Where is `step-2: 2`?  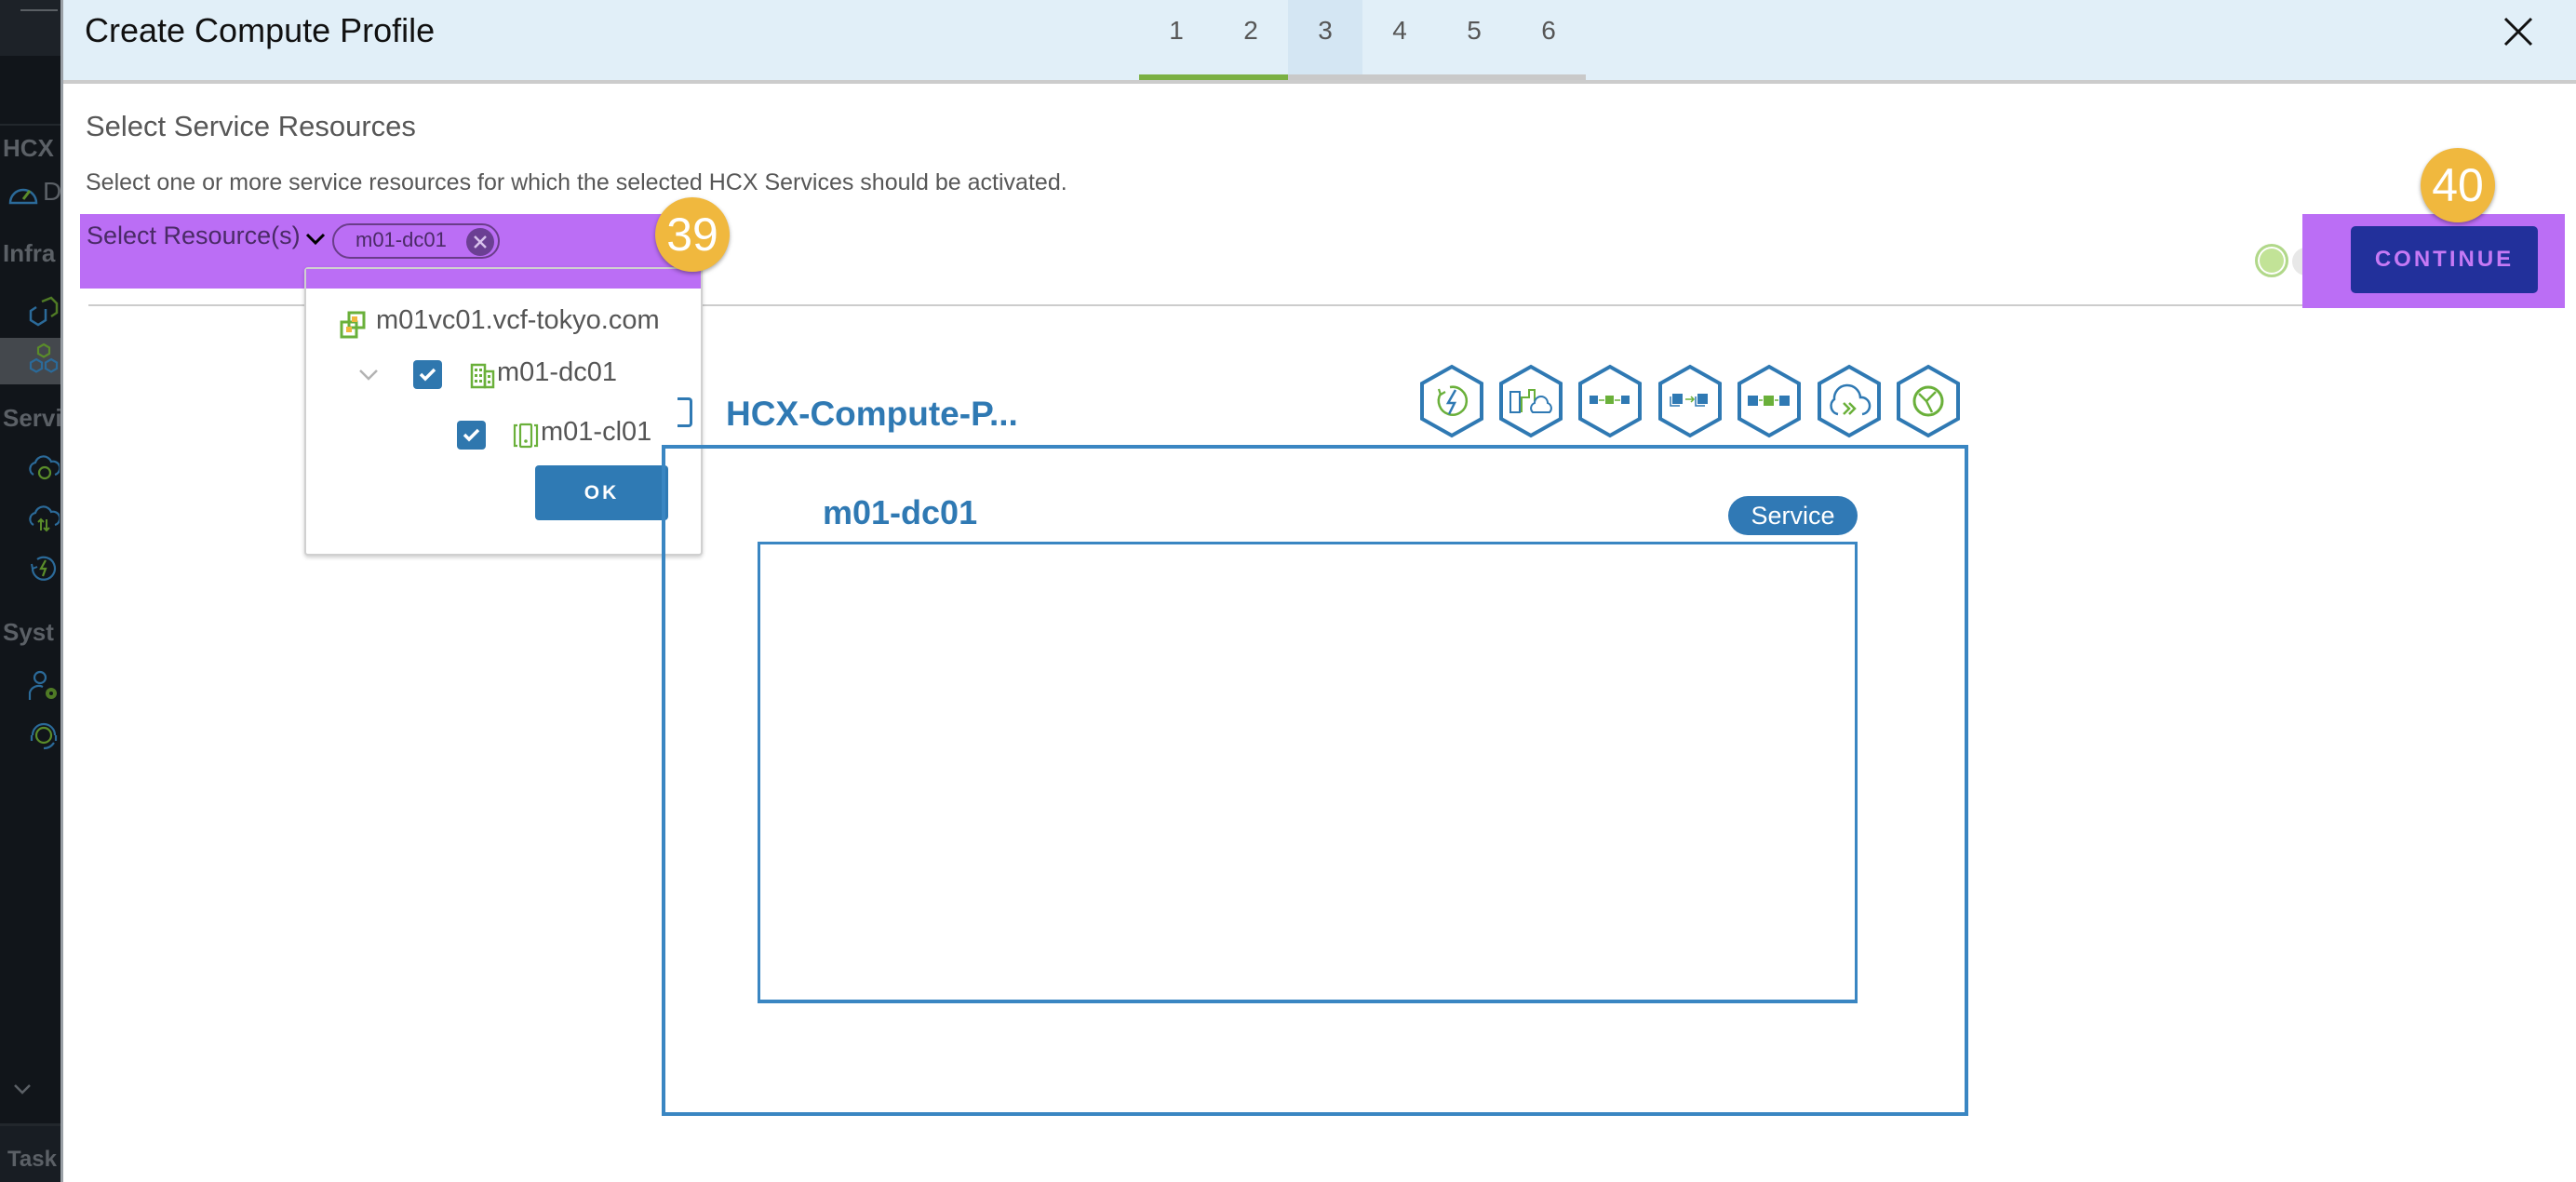 step-2: 2 is located at coordinates (1251, 38).